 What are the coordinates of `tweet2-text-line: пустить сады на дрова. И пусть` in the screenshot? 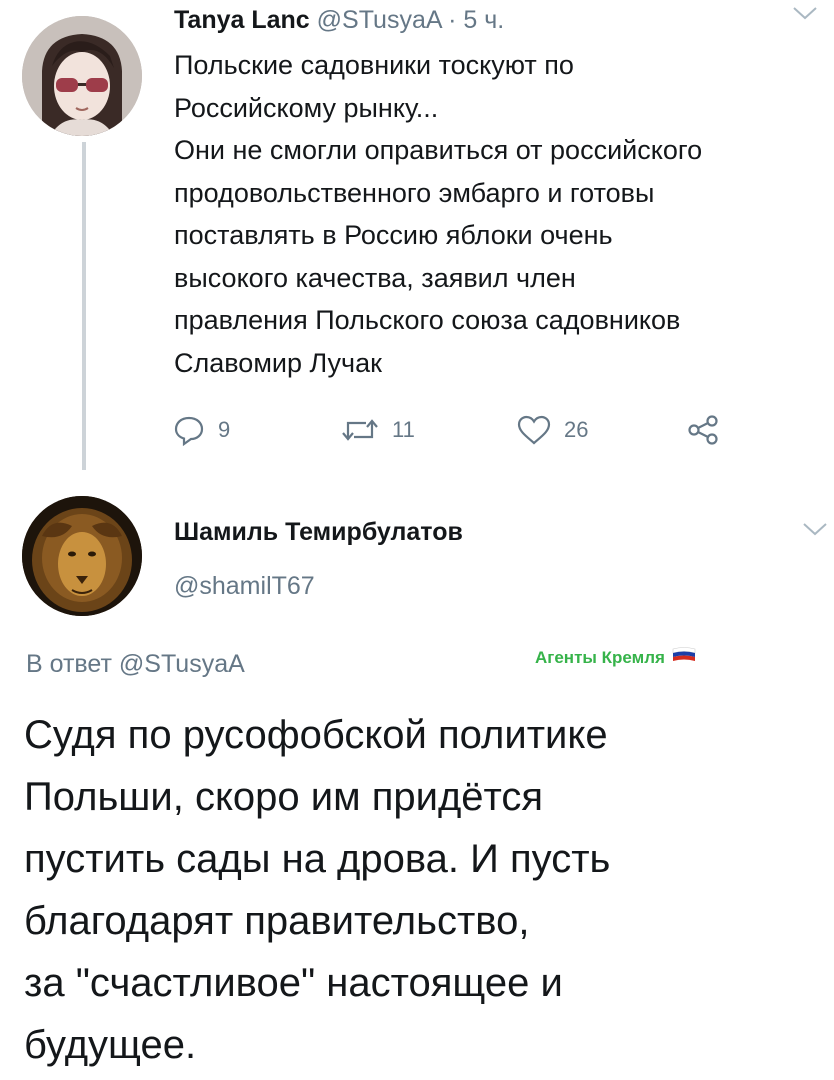 It's located at (317, 859).